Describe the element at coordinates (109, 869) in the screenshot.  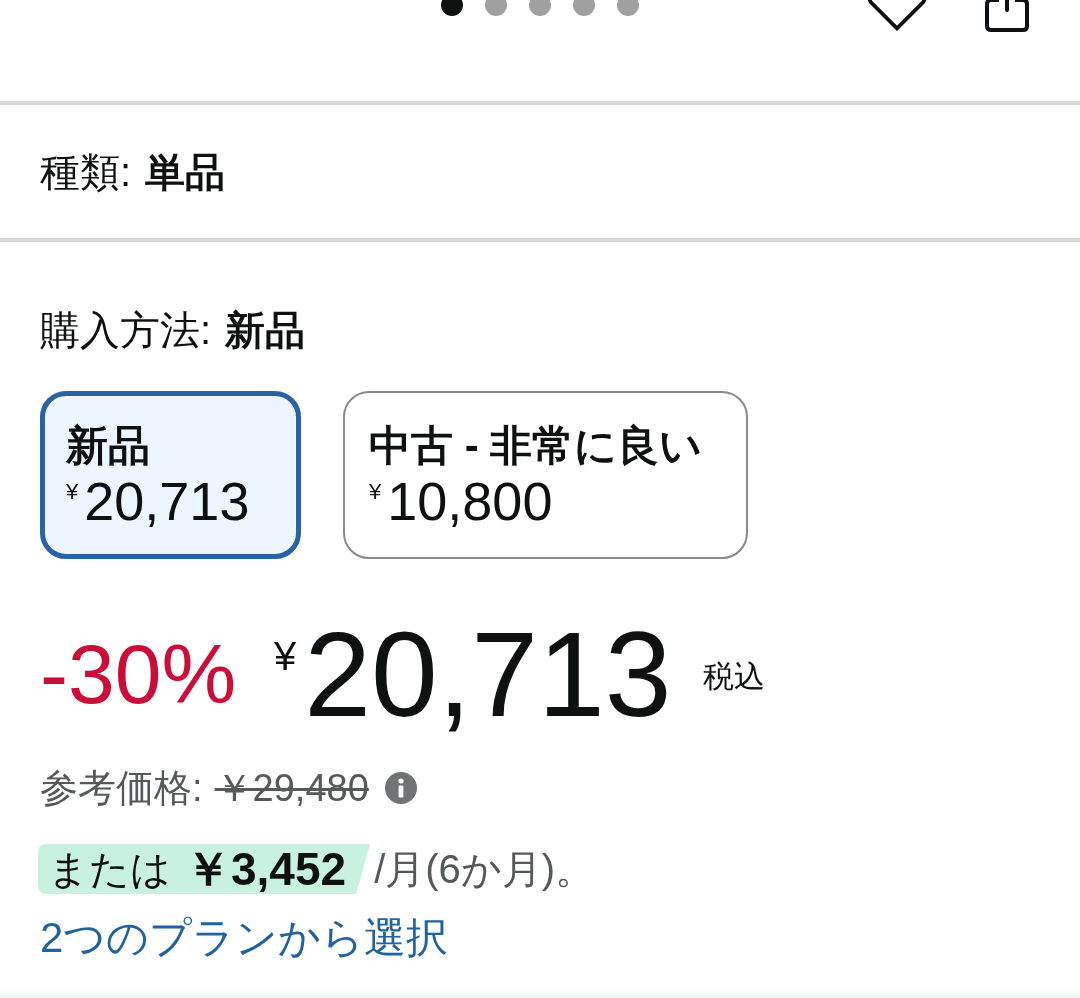
I see `installment-prefix: または` at that location.